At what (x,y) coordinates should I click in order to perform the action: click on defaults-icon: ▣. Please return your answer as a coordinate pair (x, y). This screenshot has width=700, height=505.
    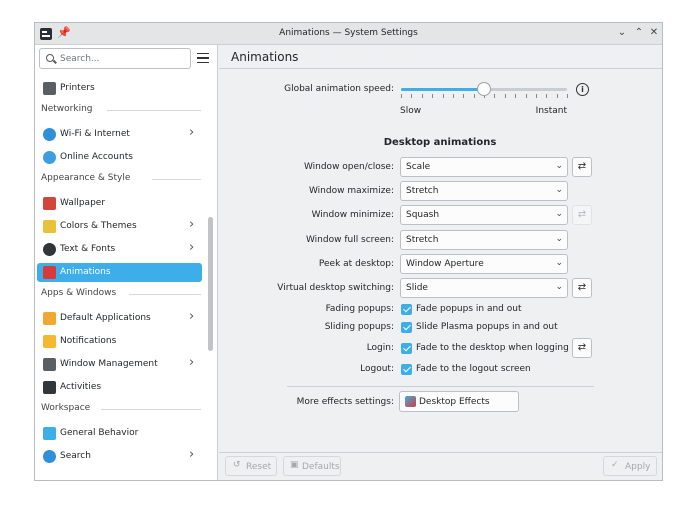
    Looking at the image, I should click on (294, 465).